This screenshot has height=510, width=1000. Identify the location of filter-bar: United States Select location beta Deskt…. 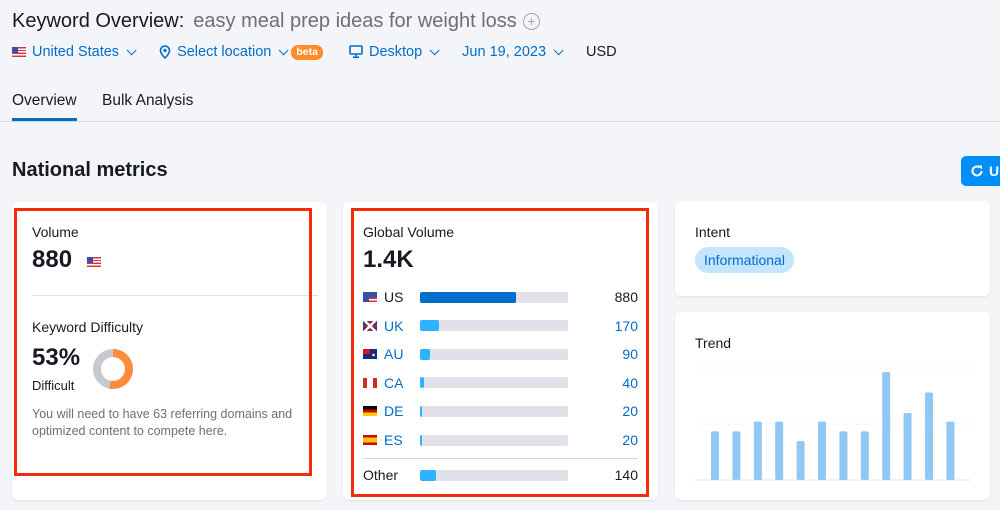
(314, 52).